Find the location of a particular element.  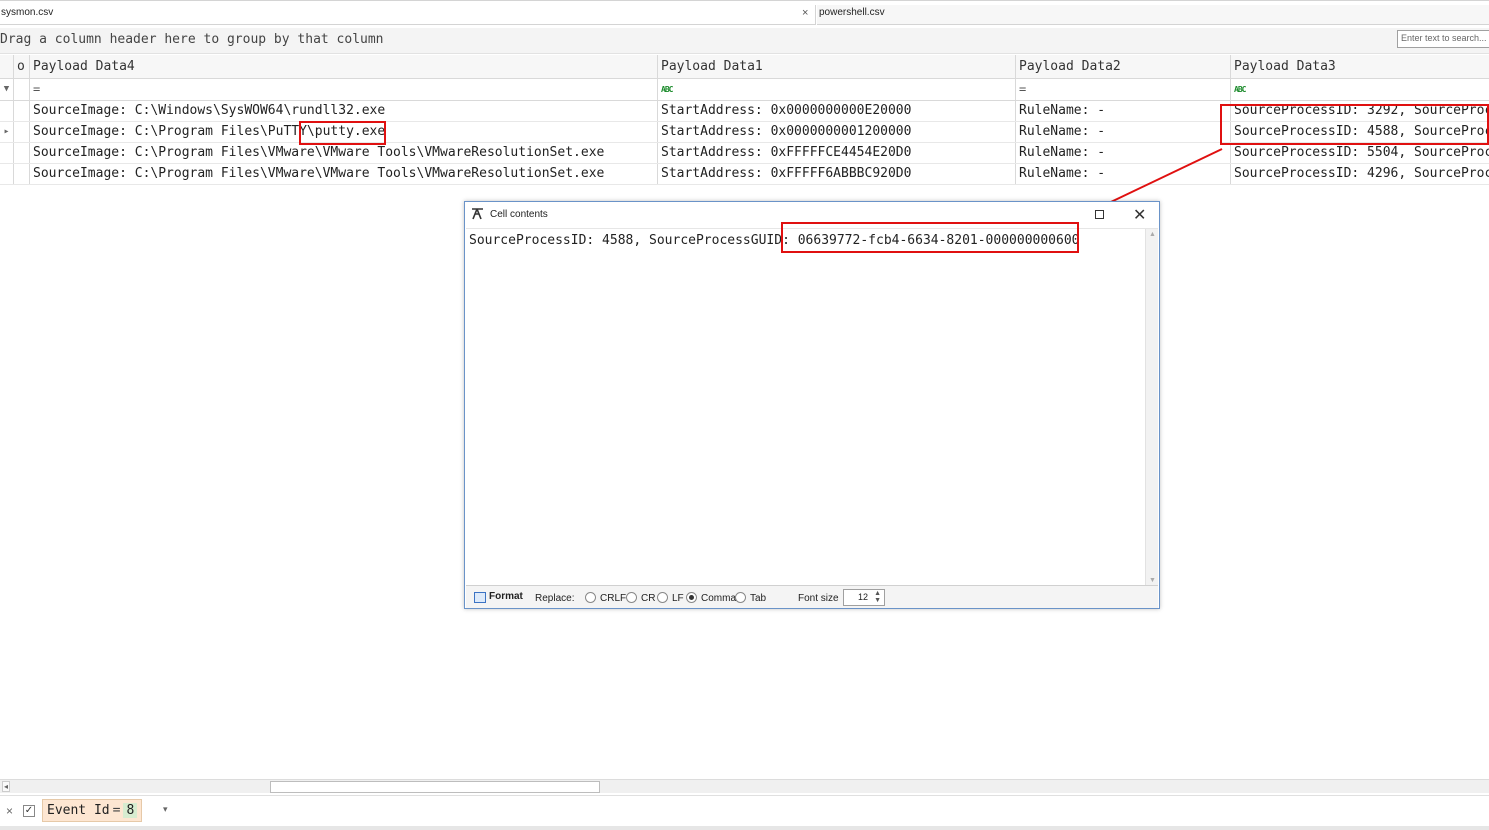

table-cell: StartAddress: 0x0000000001200000 is located at coordinates (837, 132).